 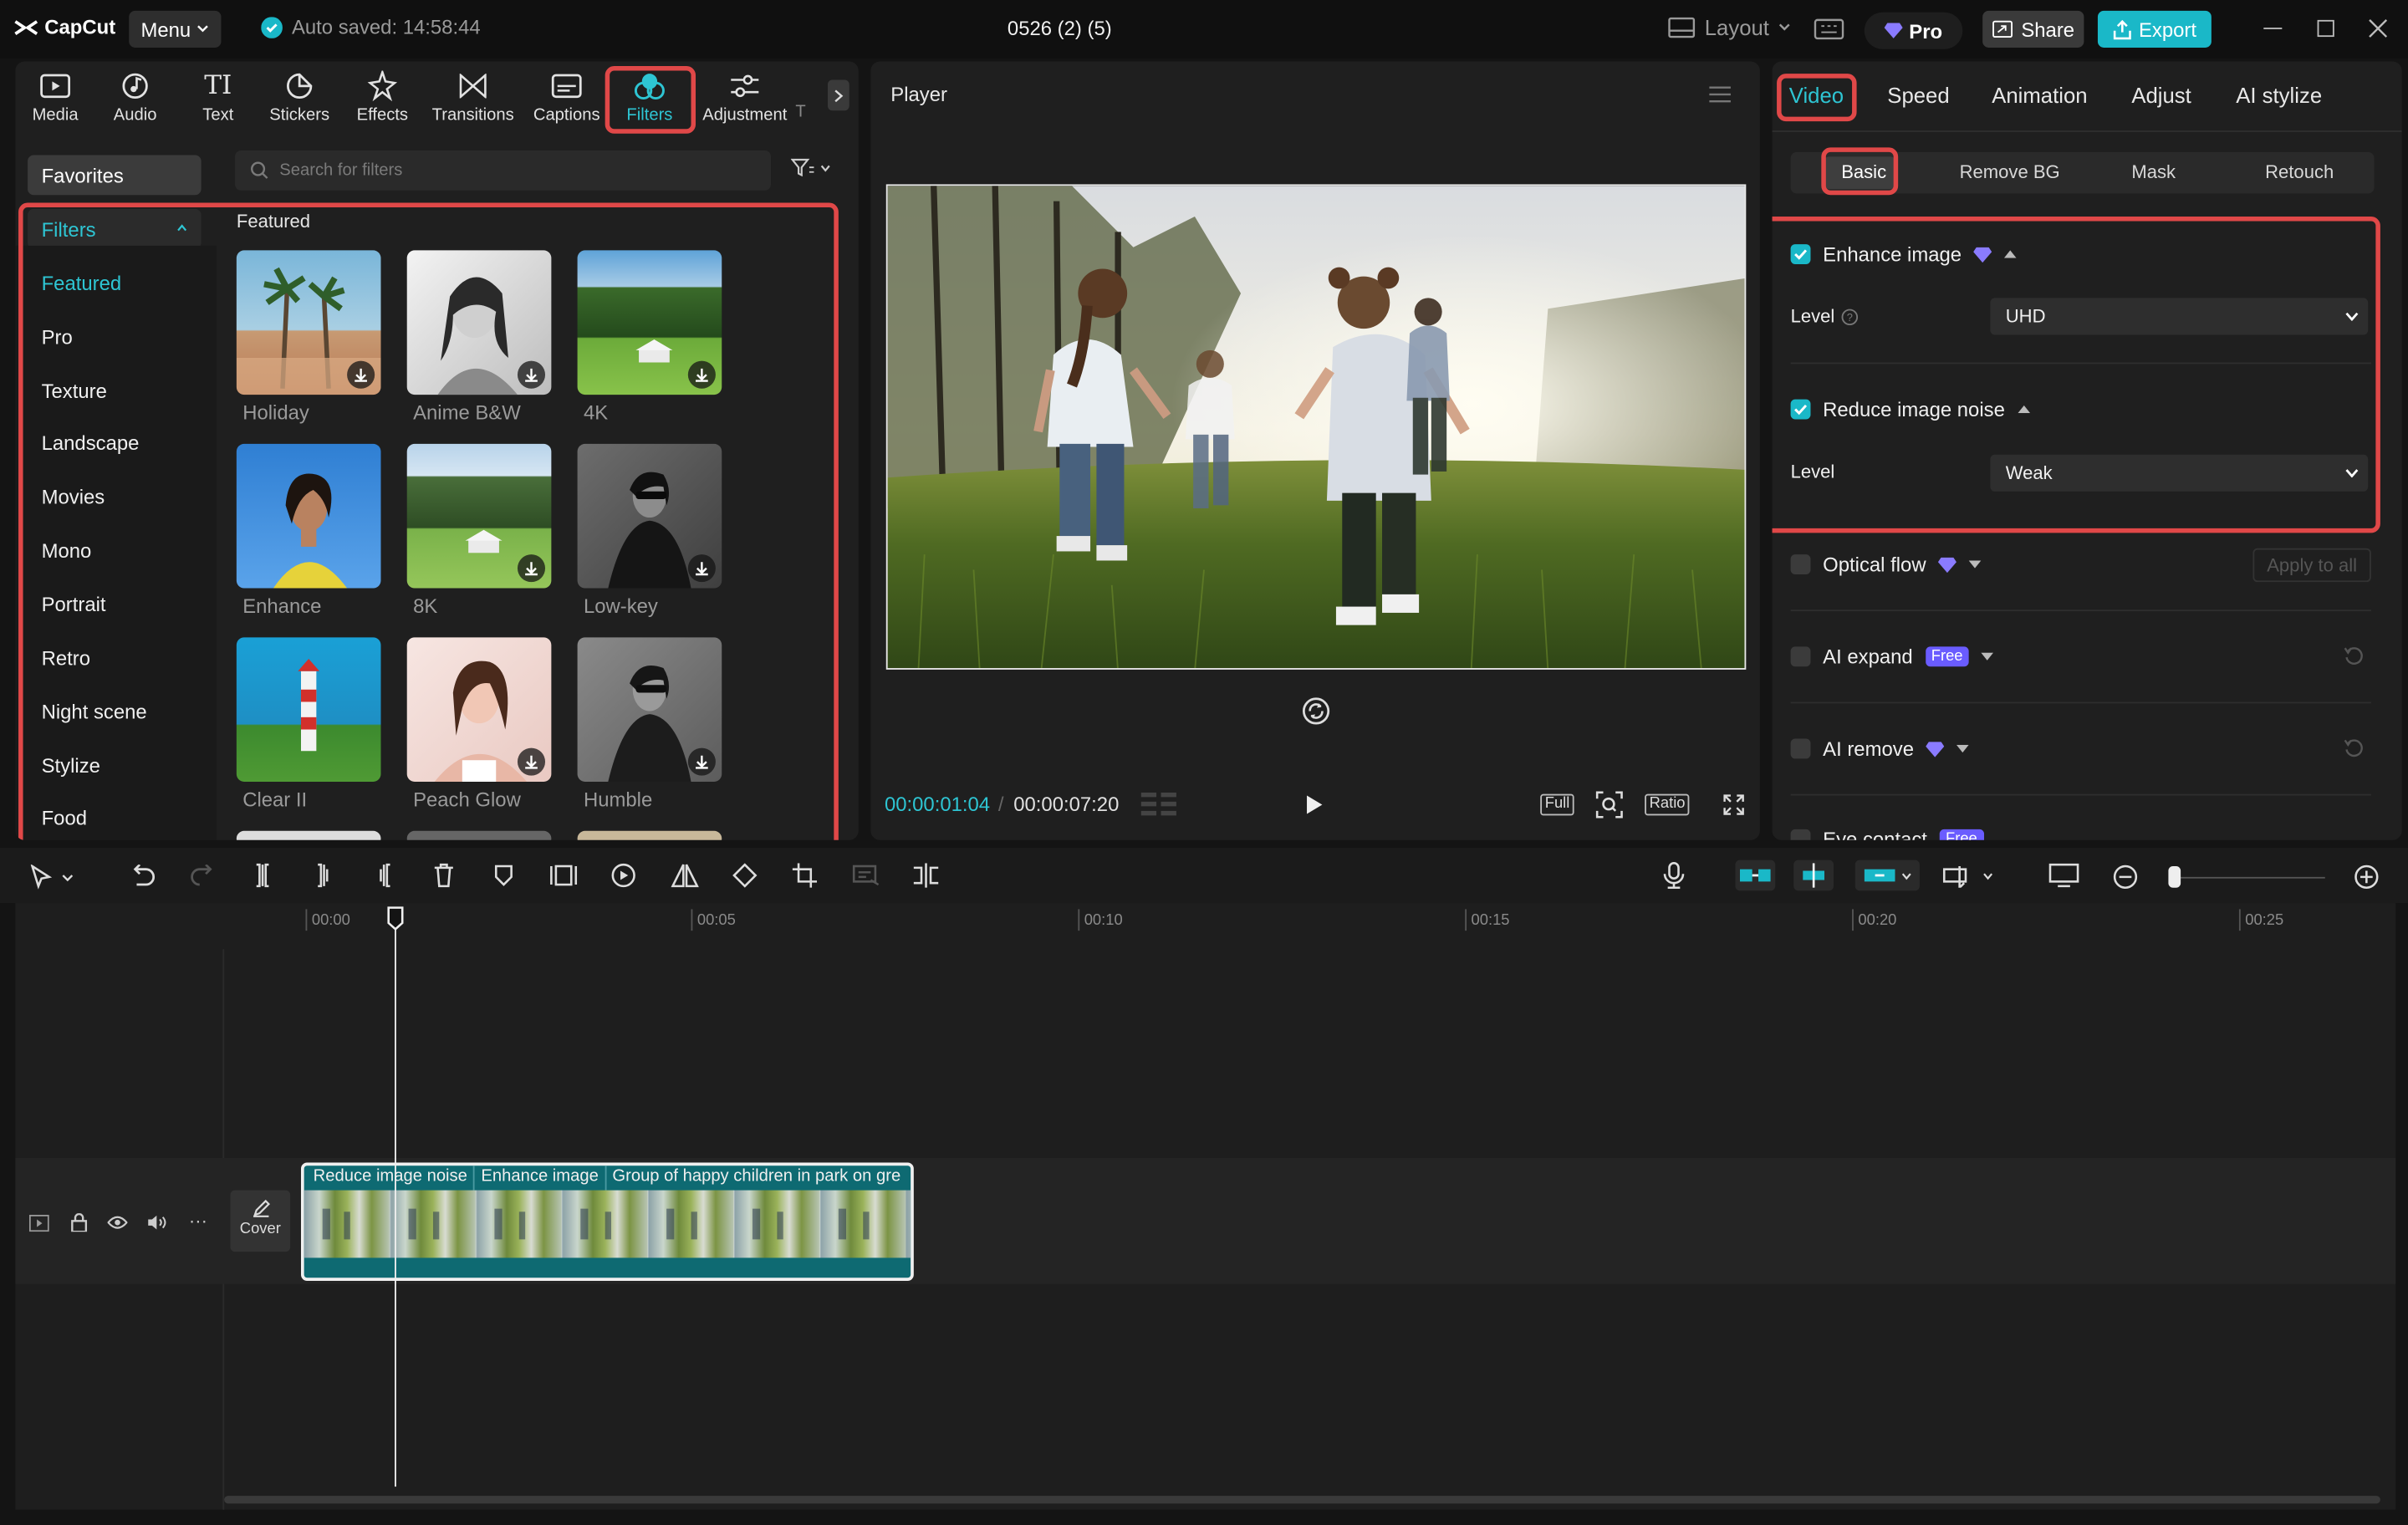 I want to click on minimize-icon, so click(x=2273, y=28).